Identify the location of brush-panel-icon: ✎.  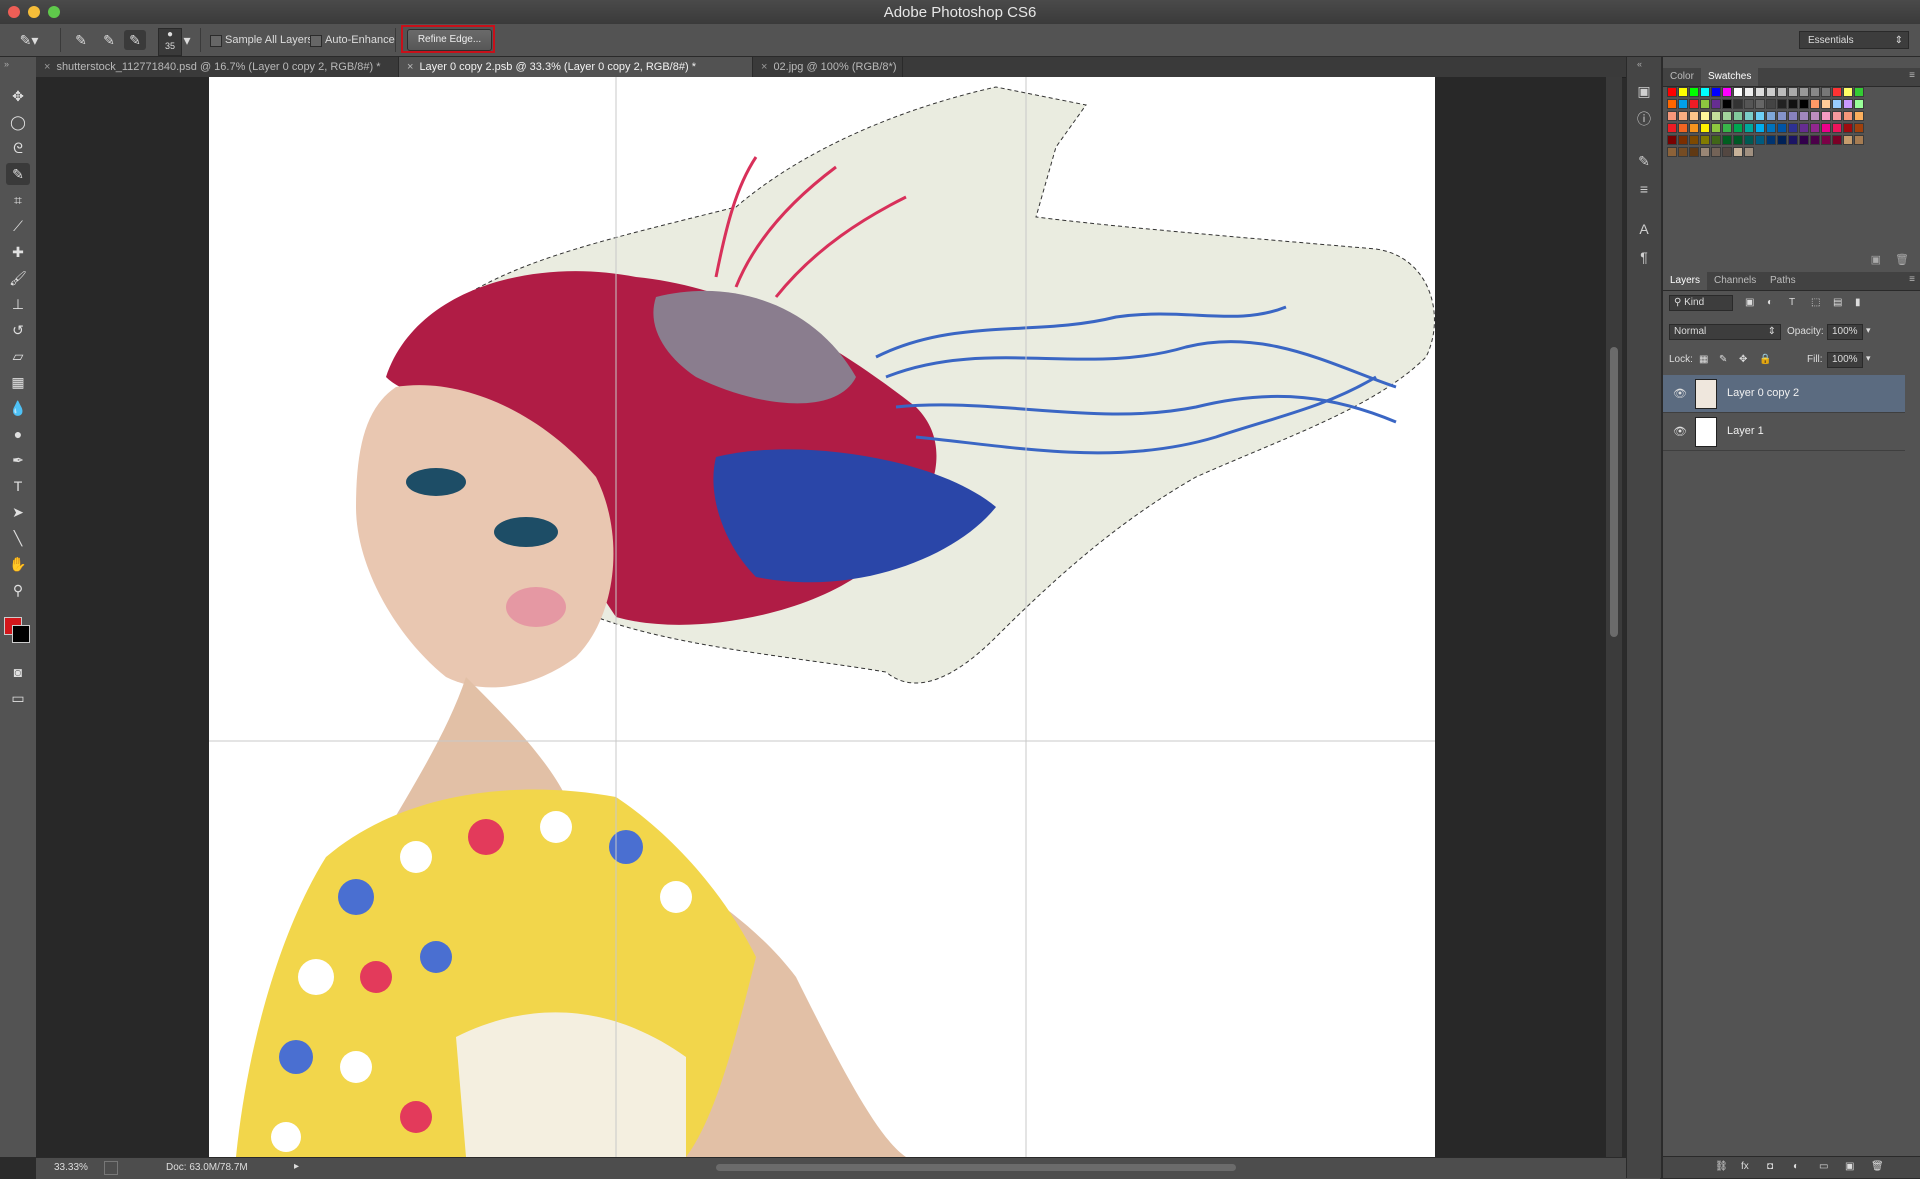
(1644, 161).